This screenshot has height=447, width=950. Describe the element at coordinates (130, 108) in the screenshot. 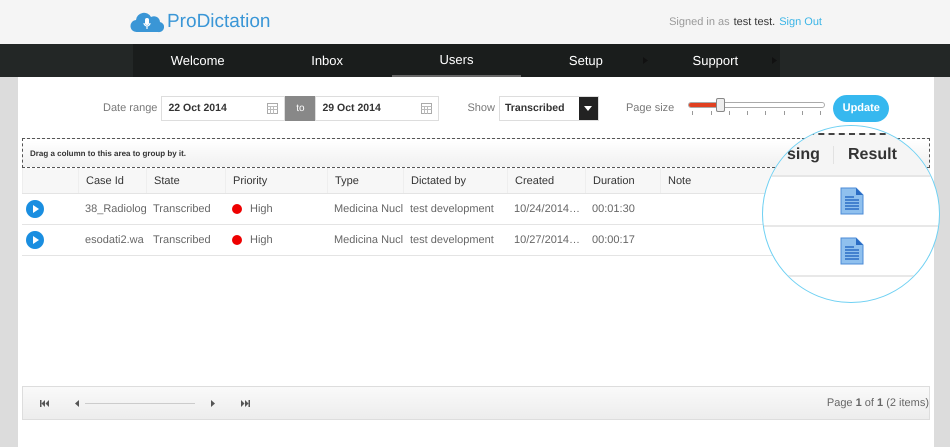

I see `date-range-label: Date range` at that location.